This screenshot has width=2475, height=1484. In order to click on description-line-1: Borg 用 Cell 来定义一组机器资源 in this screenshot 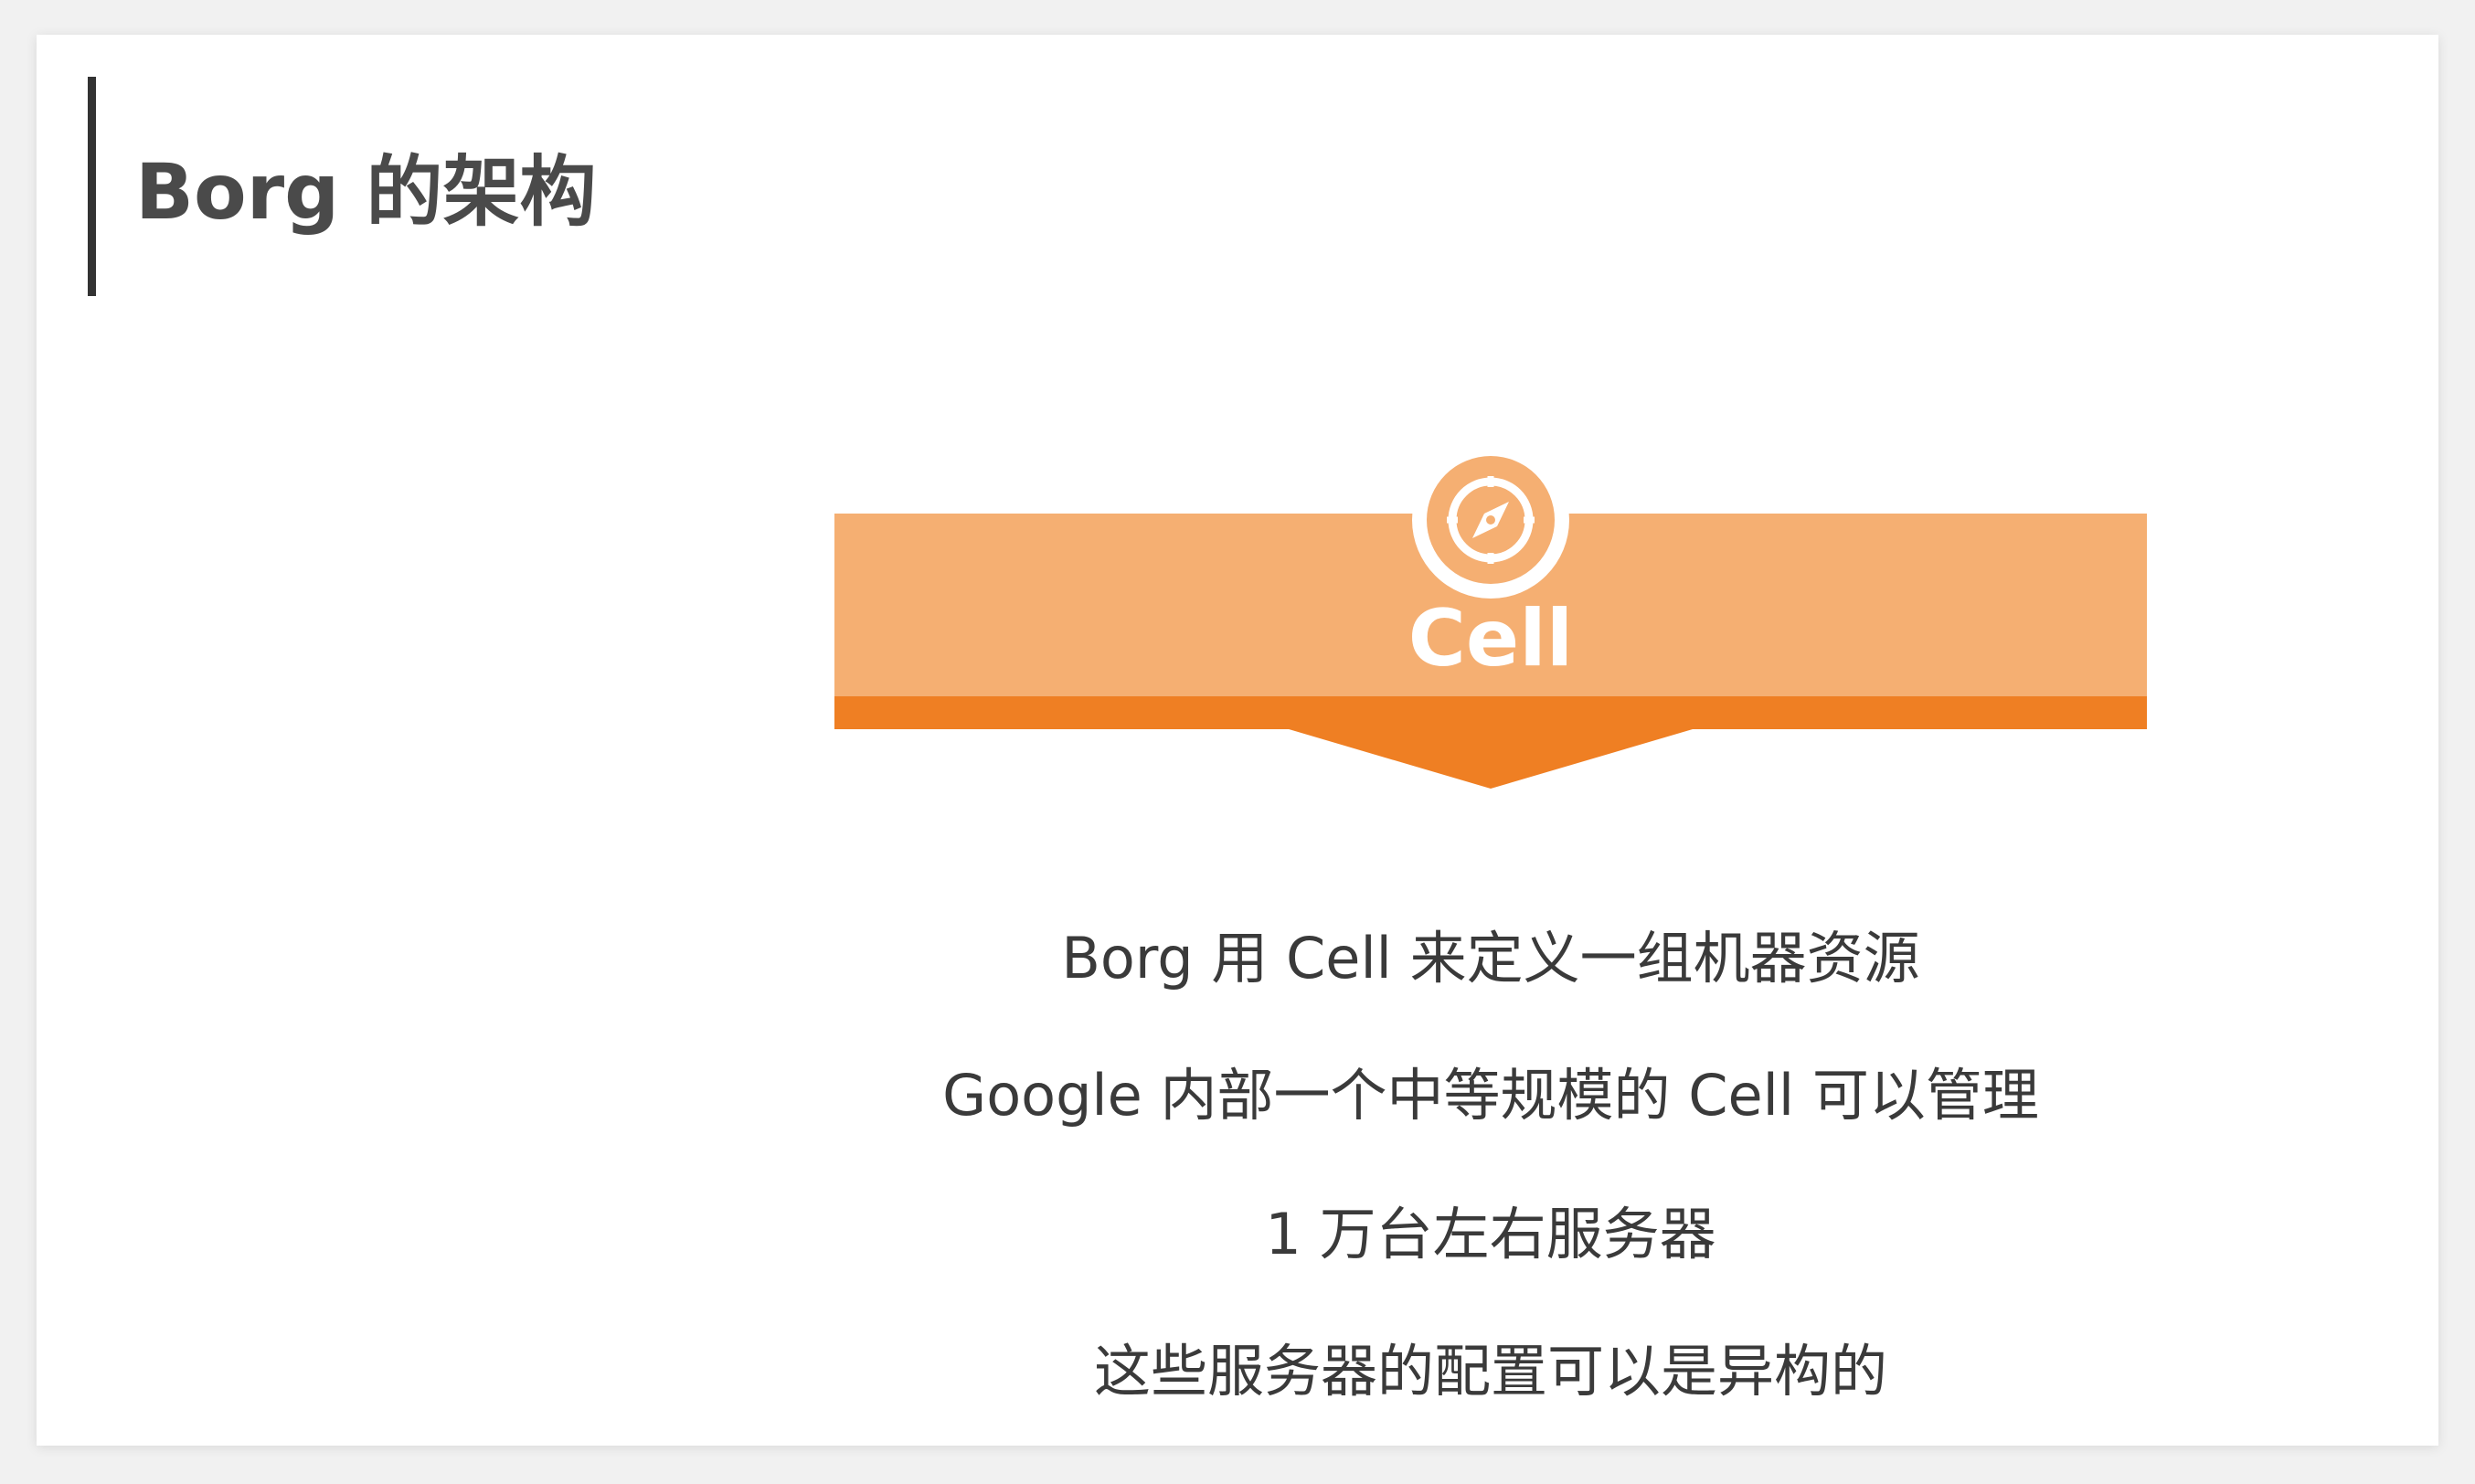, I will do `click(1490, 958)`.